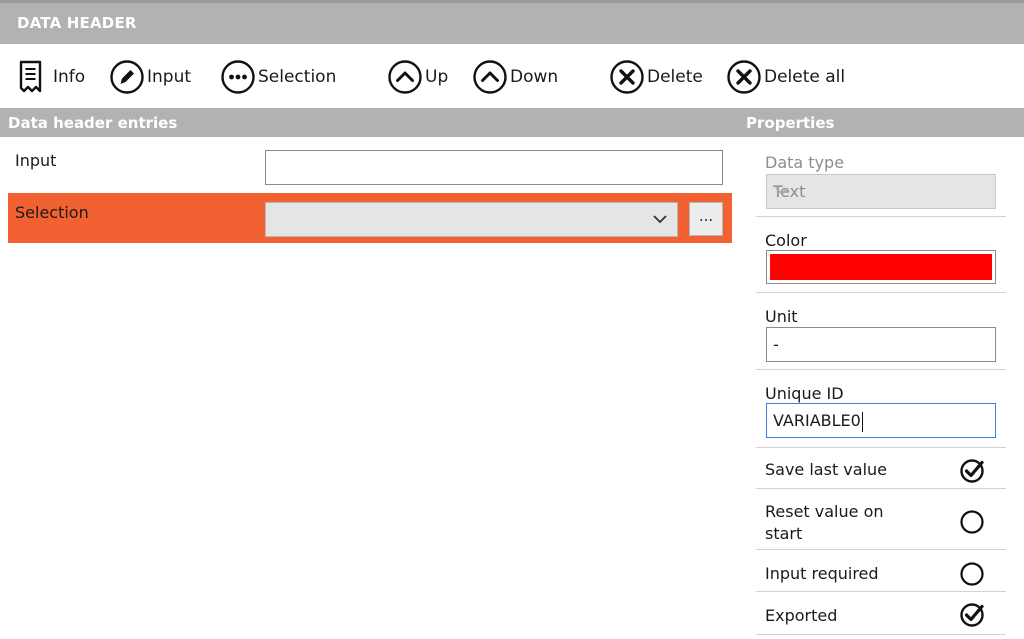 This screenshot has width=1024, height=639. I want to click on exported-label: Exported, so click(801, 615).